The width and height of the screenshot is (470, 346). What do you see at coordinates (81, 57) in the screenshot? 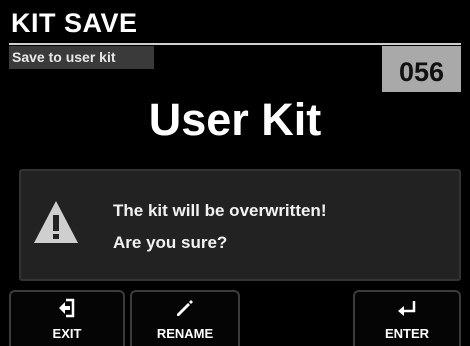
I see `subtitle-label: Save to user kit` at bounding box center [81, 57].